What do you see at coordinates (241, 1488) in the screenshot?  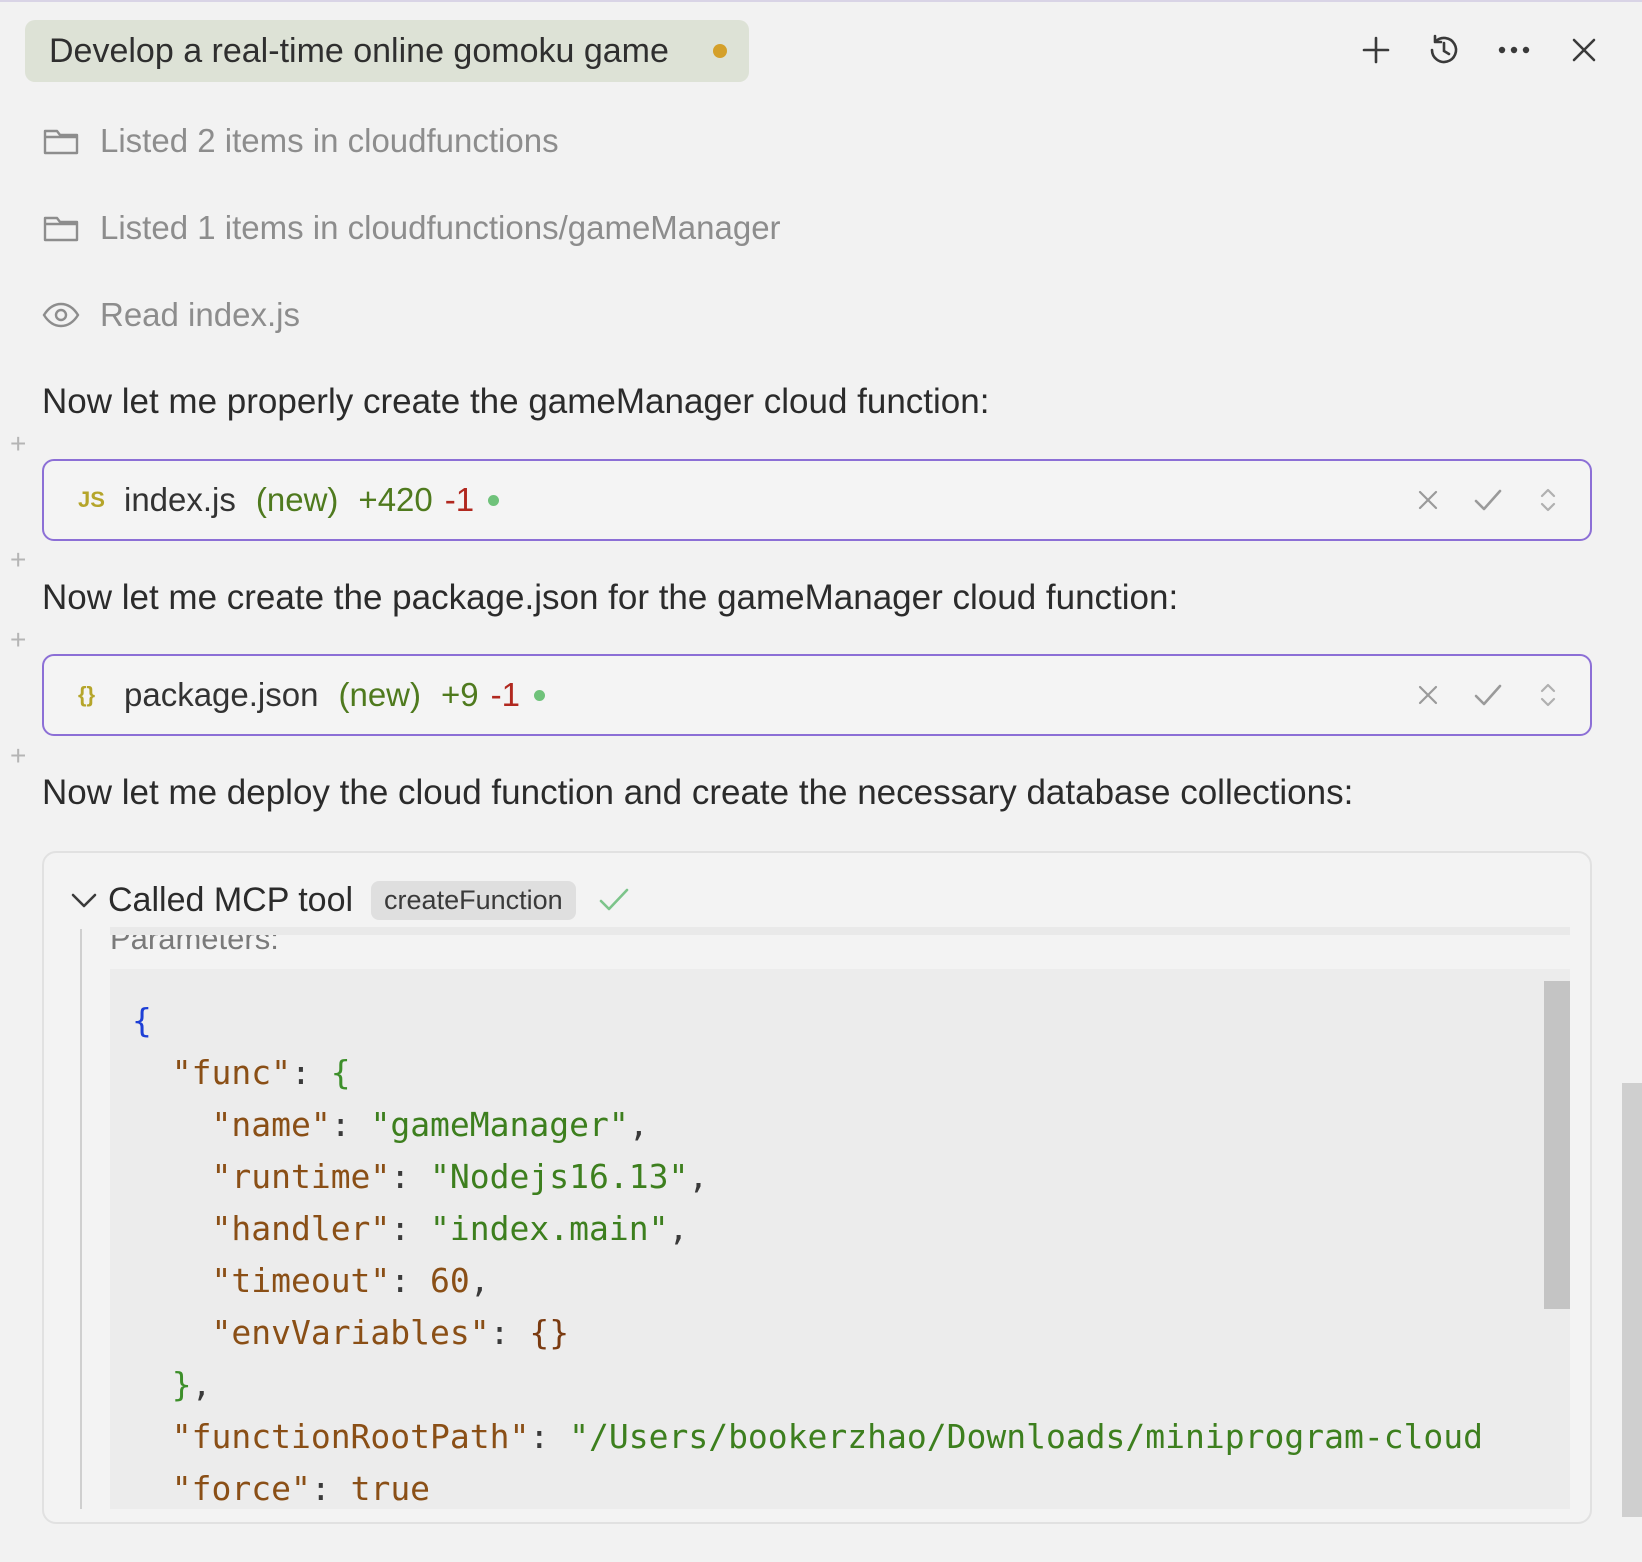 I see `code-token: "force"` at bounding box center [241, 1488].